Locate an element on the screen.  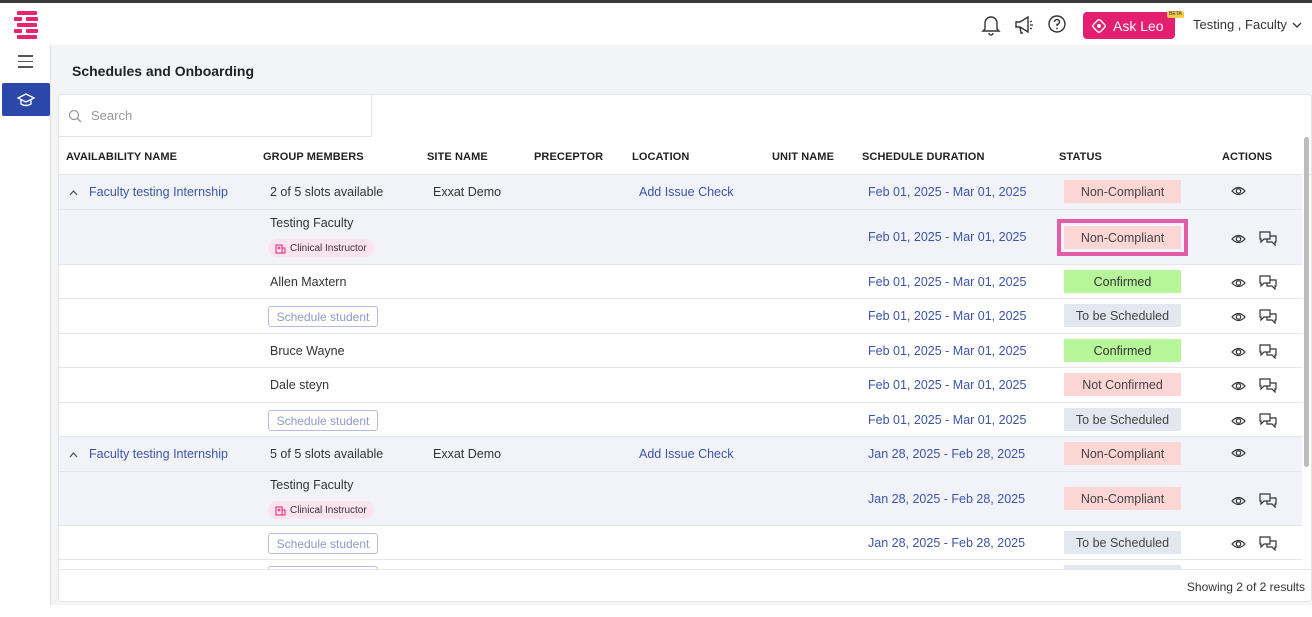
sidebar-item-education is located at coordinates (26, 99).